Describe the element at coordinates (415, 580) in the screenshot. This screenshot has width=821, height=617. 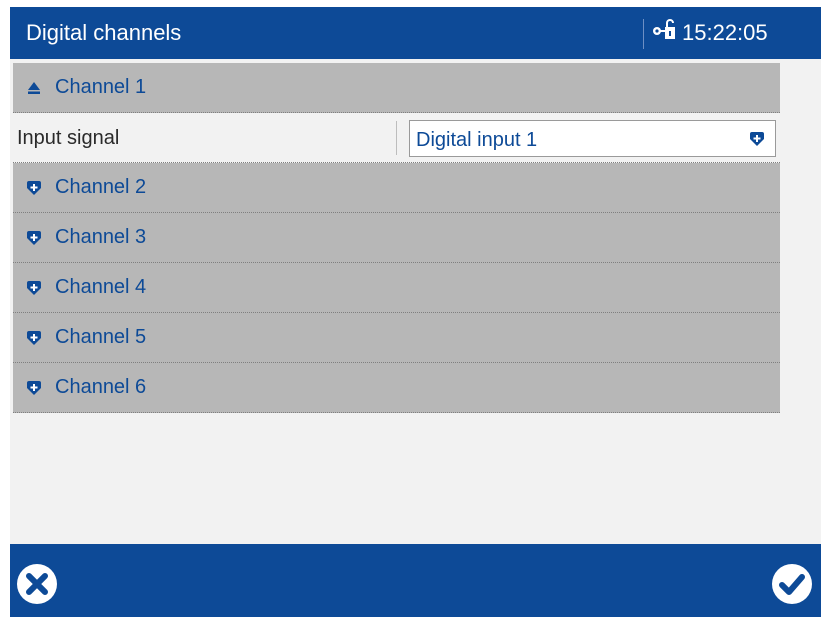
I see `footer-bar` at that location.